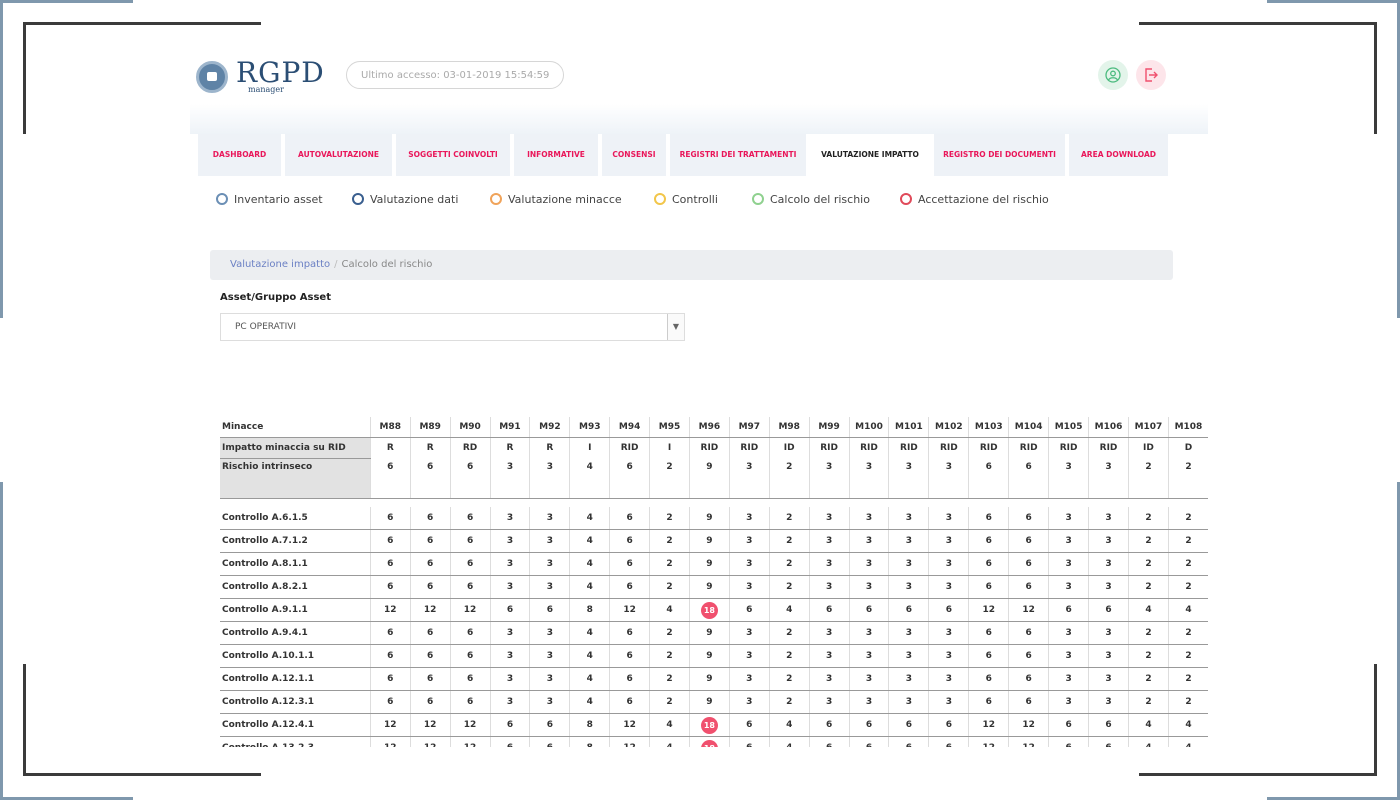 This screenshot has height=800, width=1400. What do you see at coordinates (1118, 155) in the screenshot?
I see `tab-area-download: AREA DOWNLOAD` at bounding box center [1118, 155].